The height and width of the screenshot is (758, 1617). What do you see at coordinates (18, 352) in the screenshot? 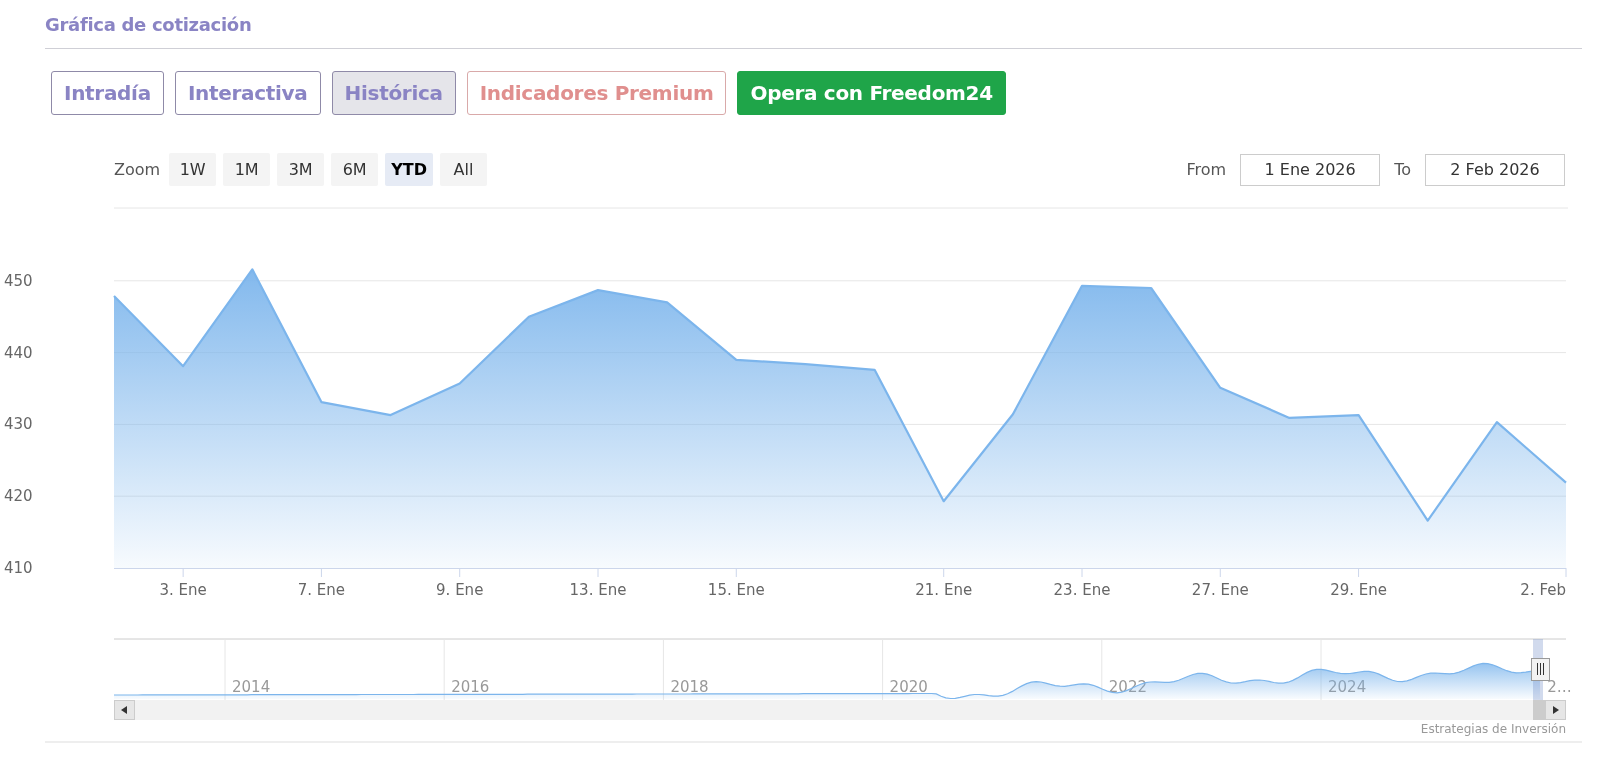
I see `y-axis-label: 440` at bounding box center [18, 352].